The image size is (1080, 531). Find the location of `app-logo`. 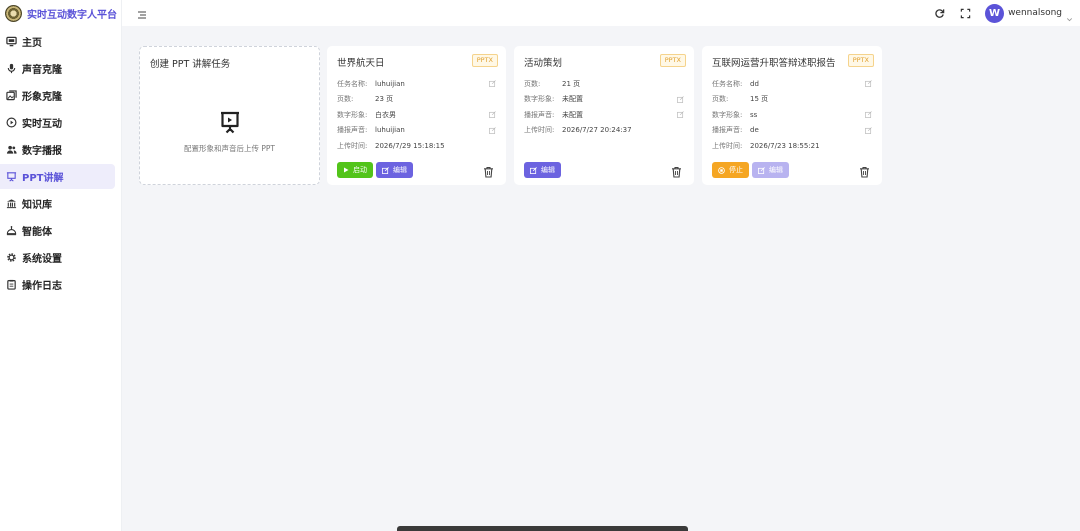

app-logo is located at coordinates (13, 13).